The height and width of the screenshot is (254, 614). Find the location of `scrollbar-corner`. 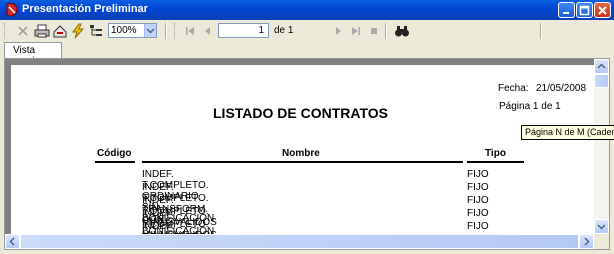

scrollbar-corner is located at coordinates (601, 241).